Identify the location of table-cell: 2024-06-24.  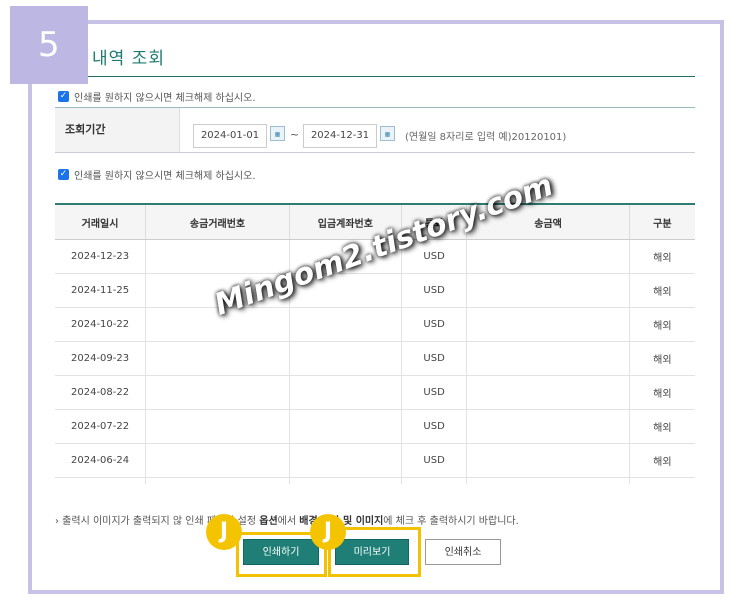
(100, 460).